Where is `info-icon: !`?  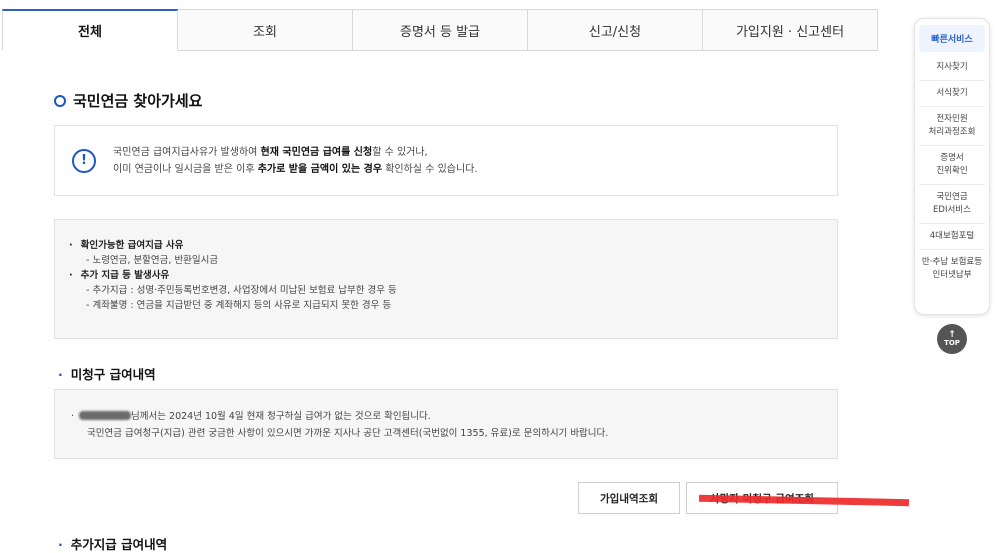
info-icon: ! is located at coordinates (84, 160).